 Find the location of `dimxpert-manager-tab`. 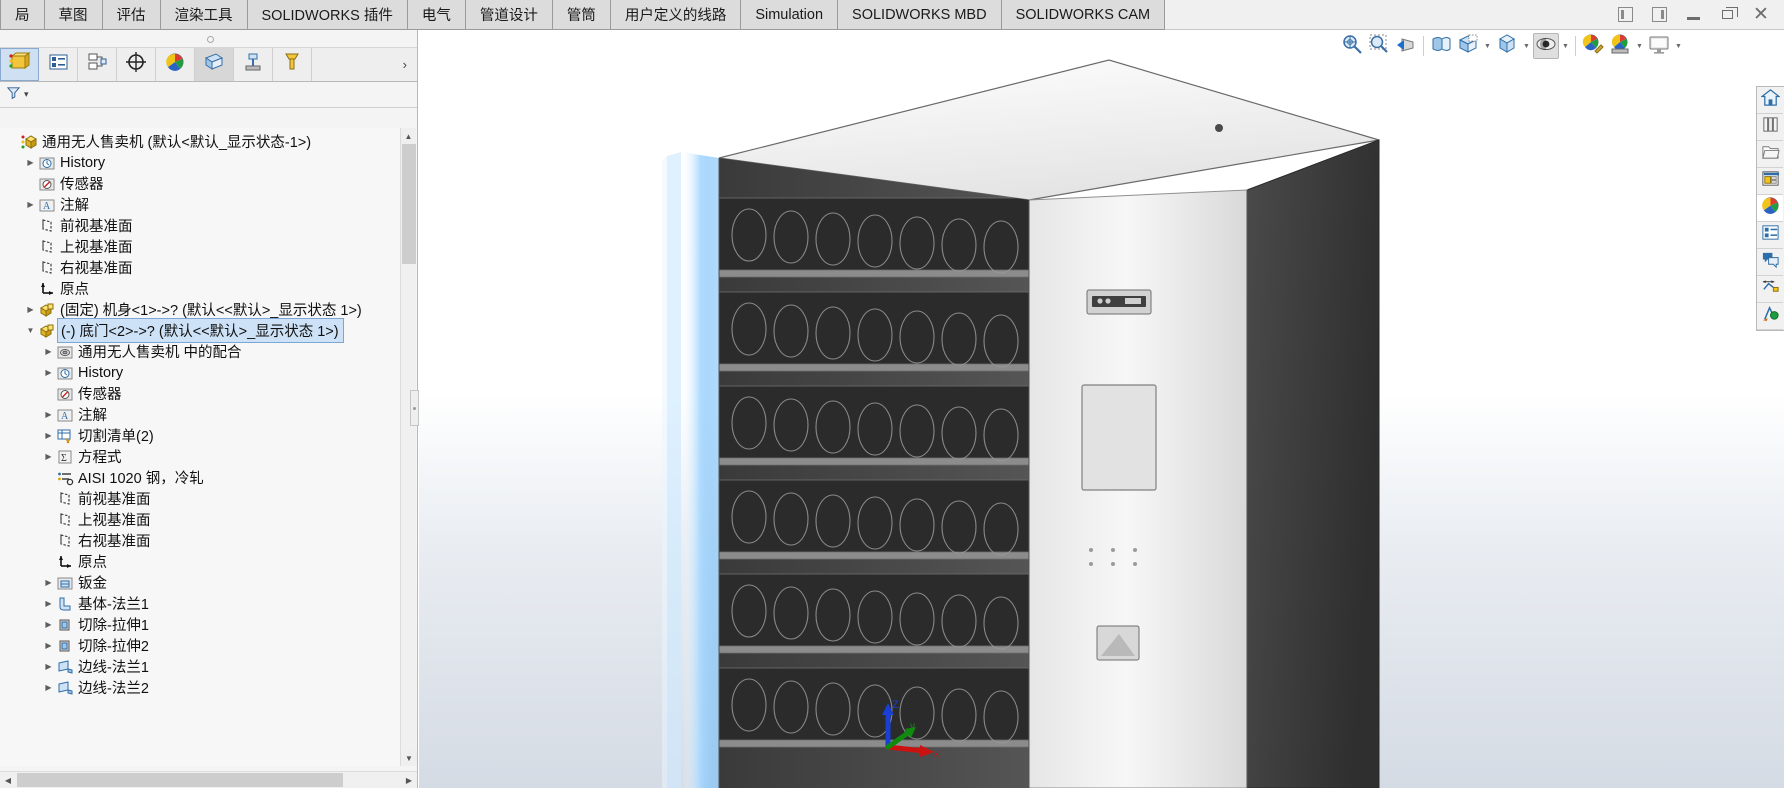

dimxpert-manager-tab is located at coordinates (136, 64).